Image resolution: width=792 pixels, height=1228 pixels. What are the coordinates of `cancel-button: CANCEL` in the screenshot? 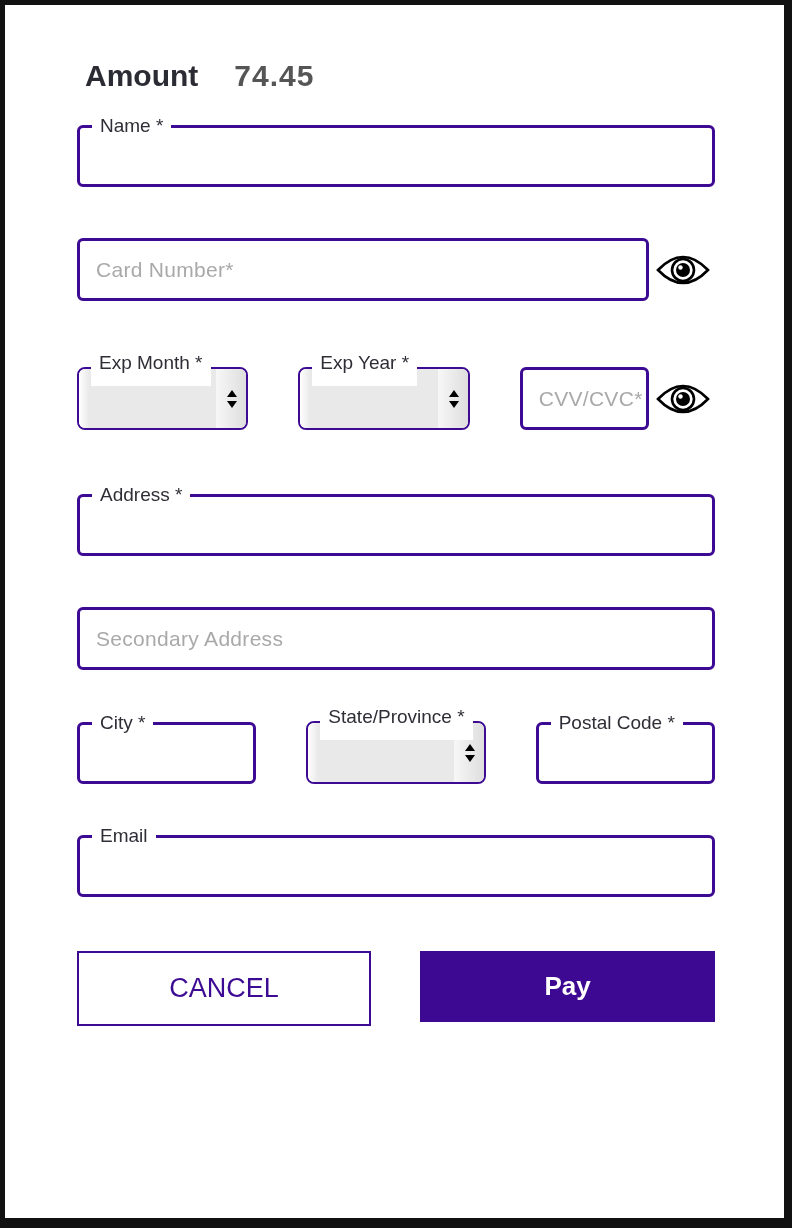 It's located at (224, 988).